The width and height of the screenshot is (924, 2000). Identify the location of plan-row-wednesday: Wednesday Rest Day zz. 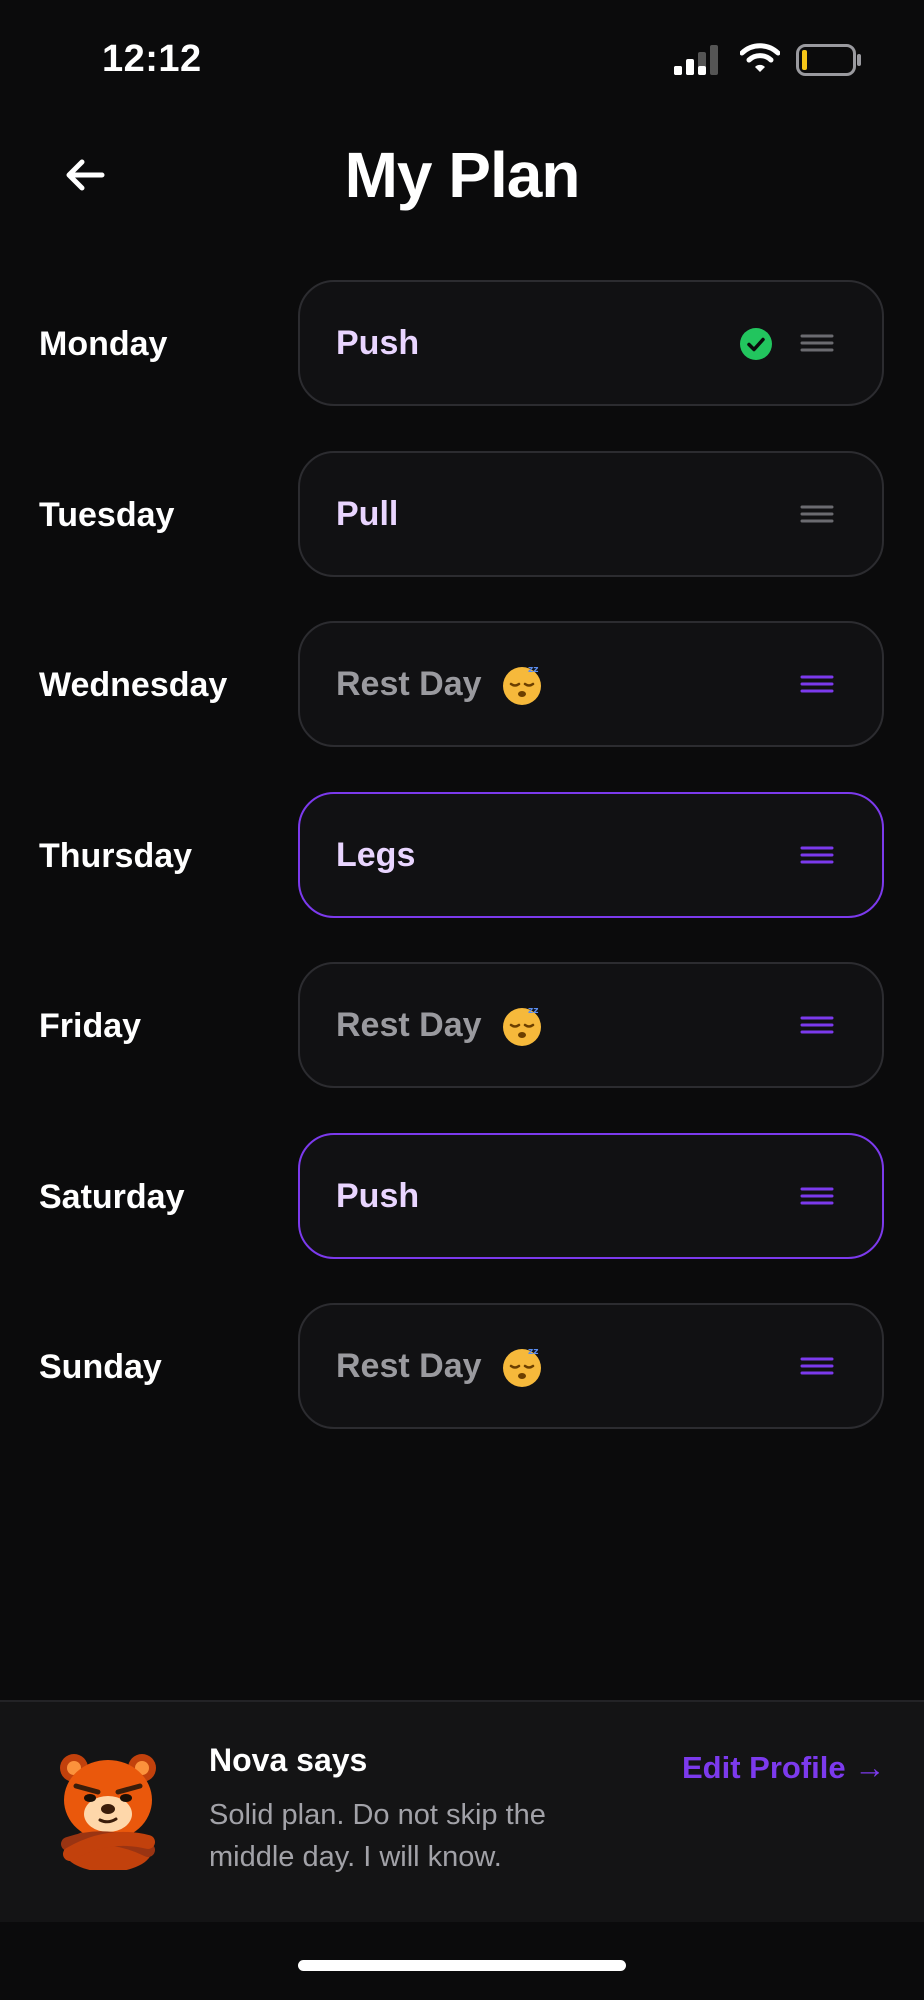
(462, 685).